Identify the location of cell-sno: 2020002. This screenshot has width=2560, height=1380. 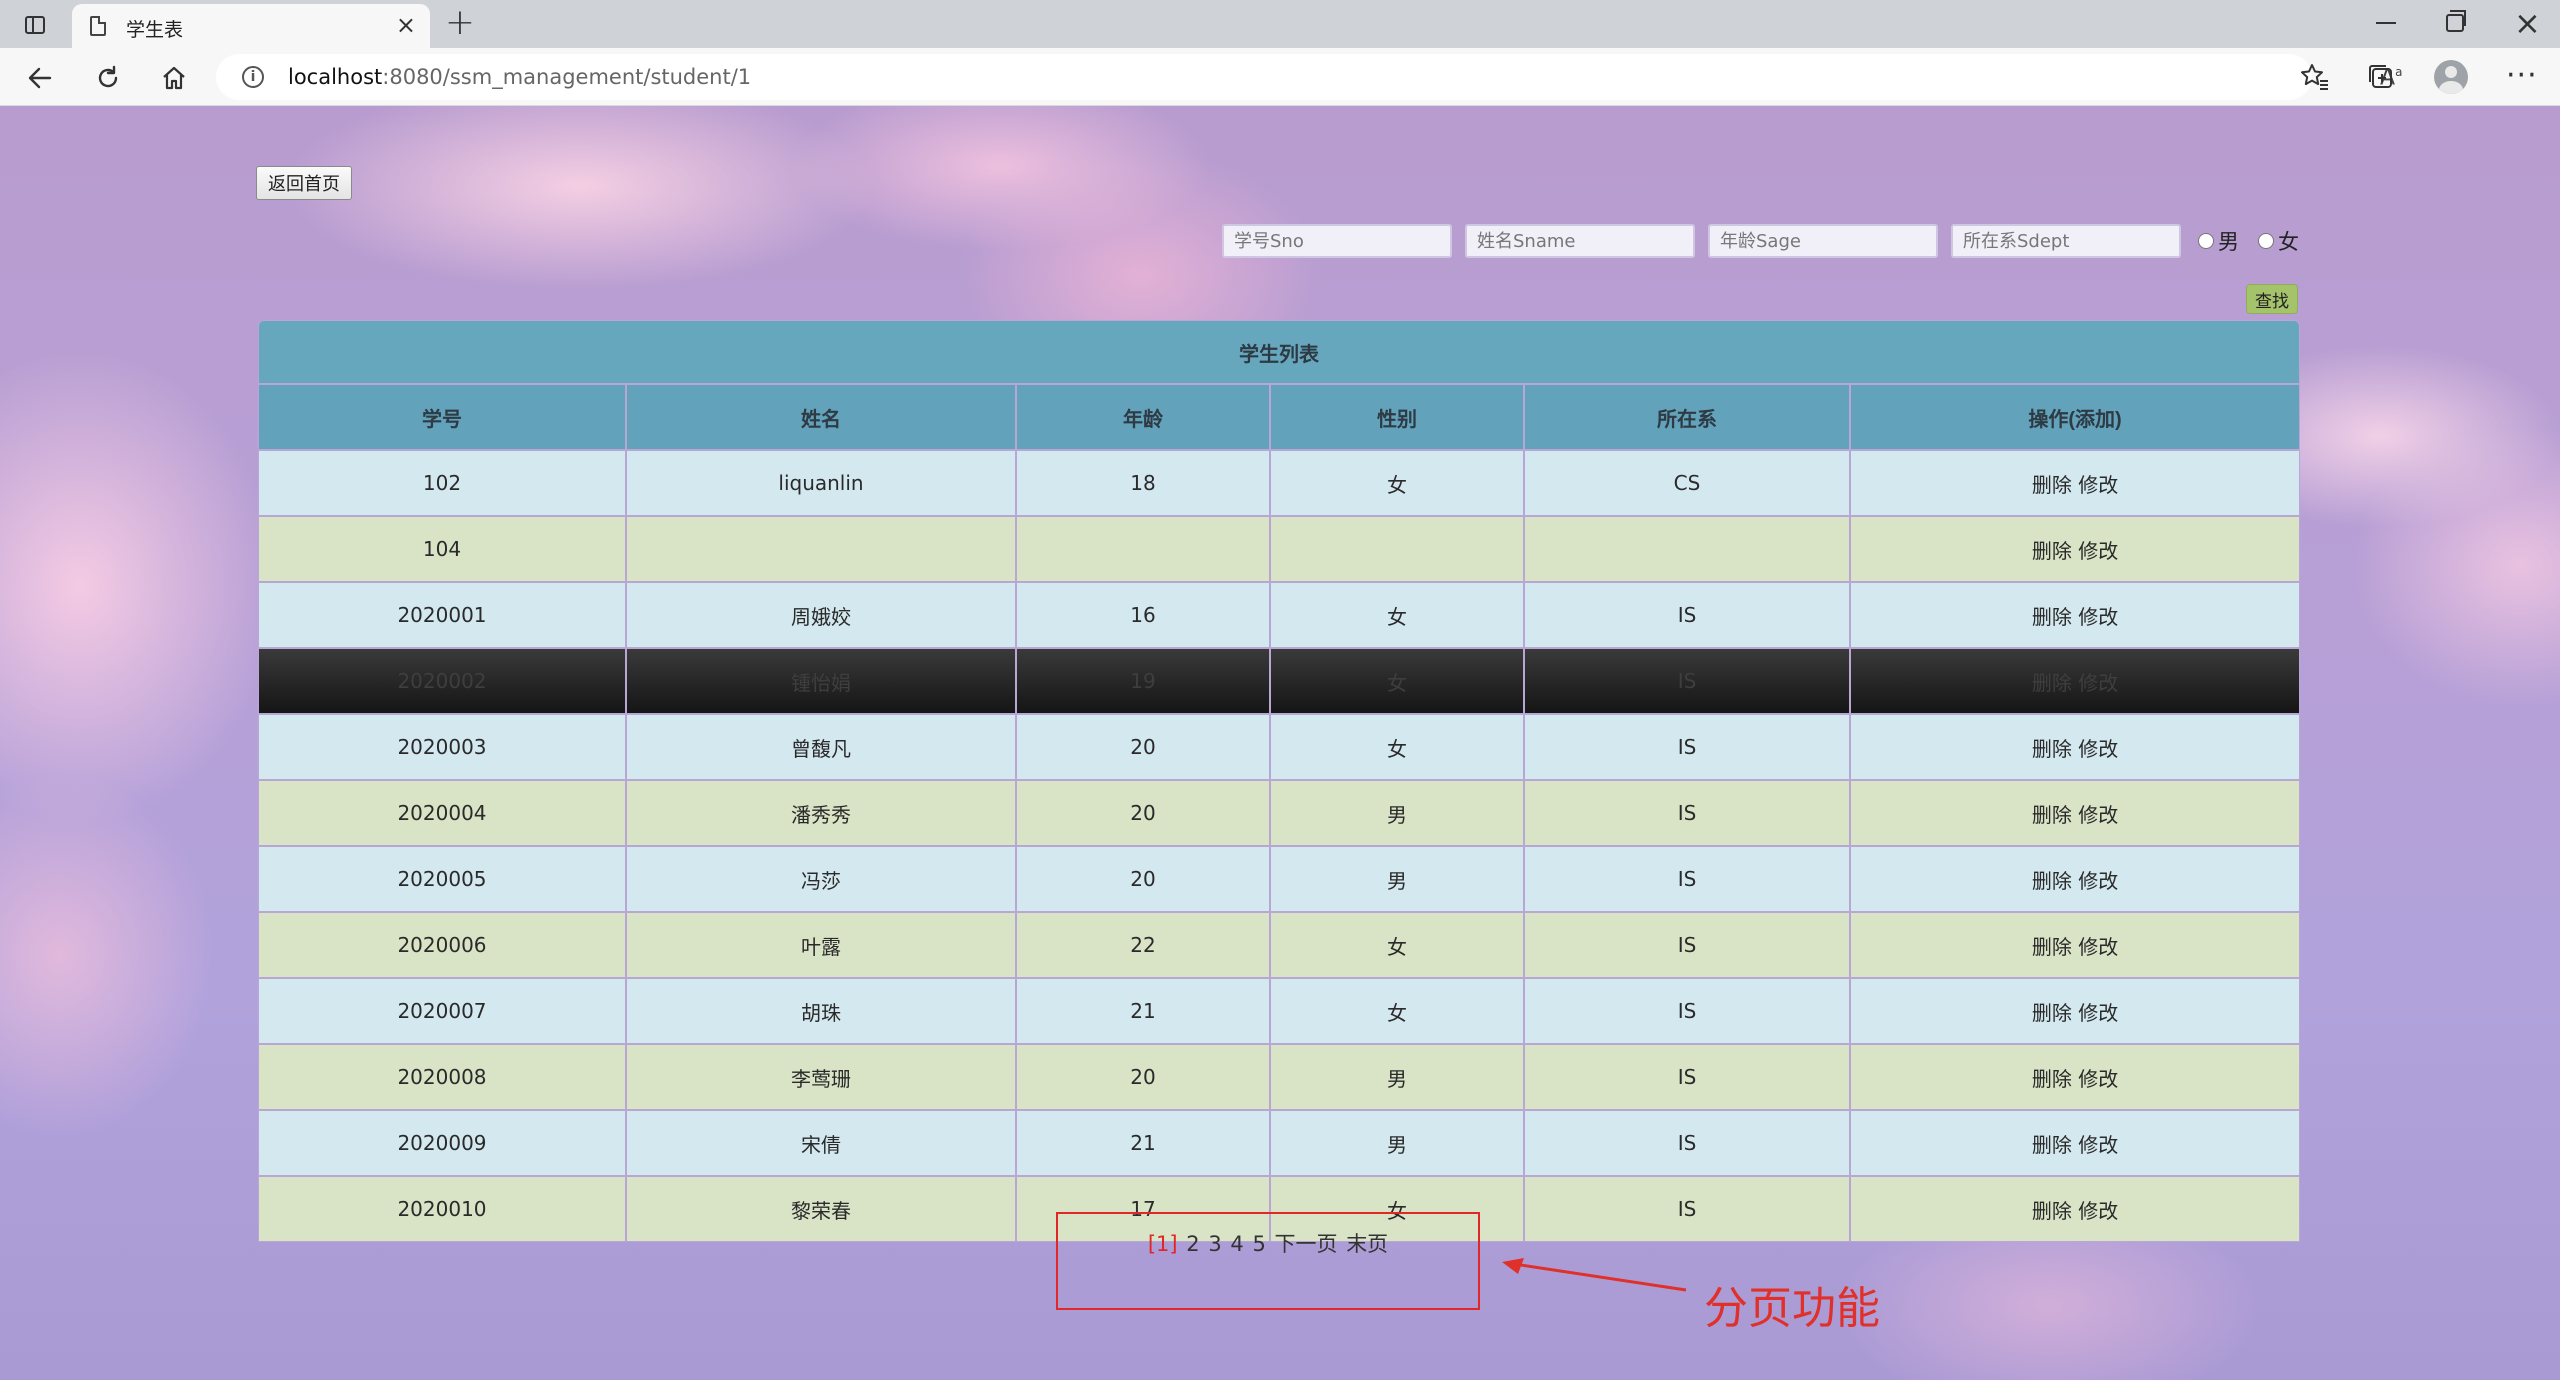
(442, 681).